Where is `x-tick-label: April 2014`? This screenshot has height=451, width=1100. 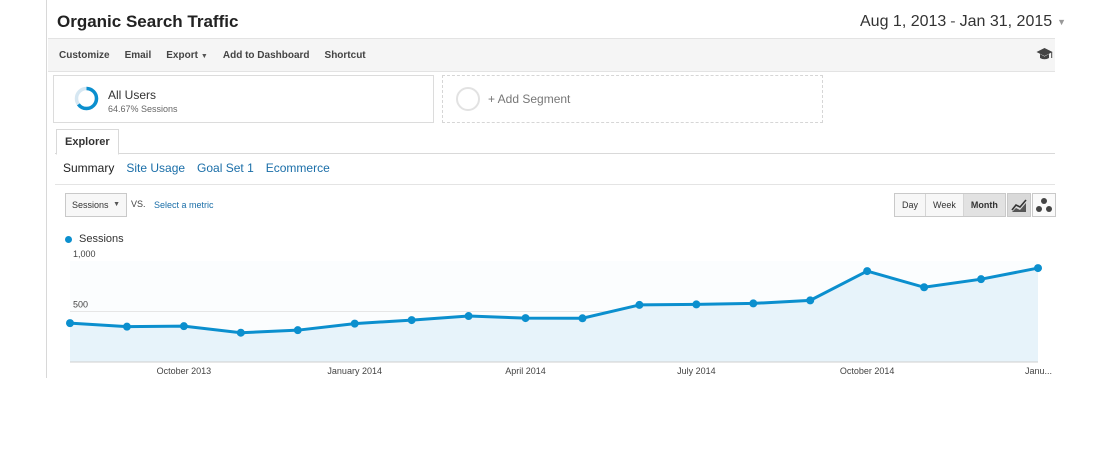 x-tick-label: April 2014 is located at coordinates (525, 371).